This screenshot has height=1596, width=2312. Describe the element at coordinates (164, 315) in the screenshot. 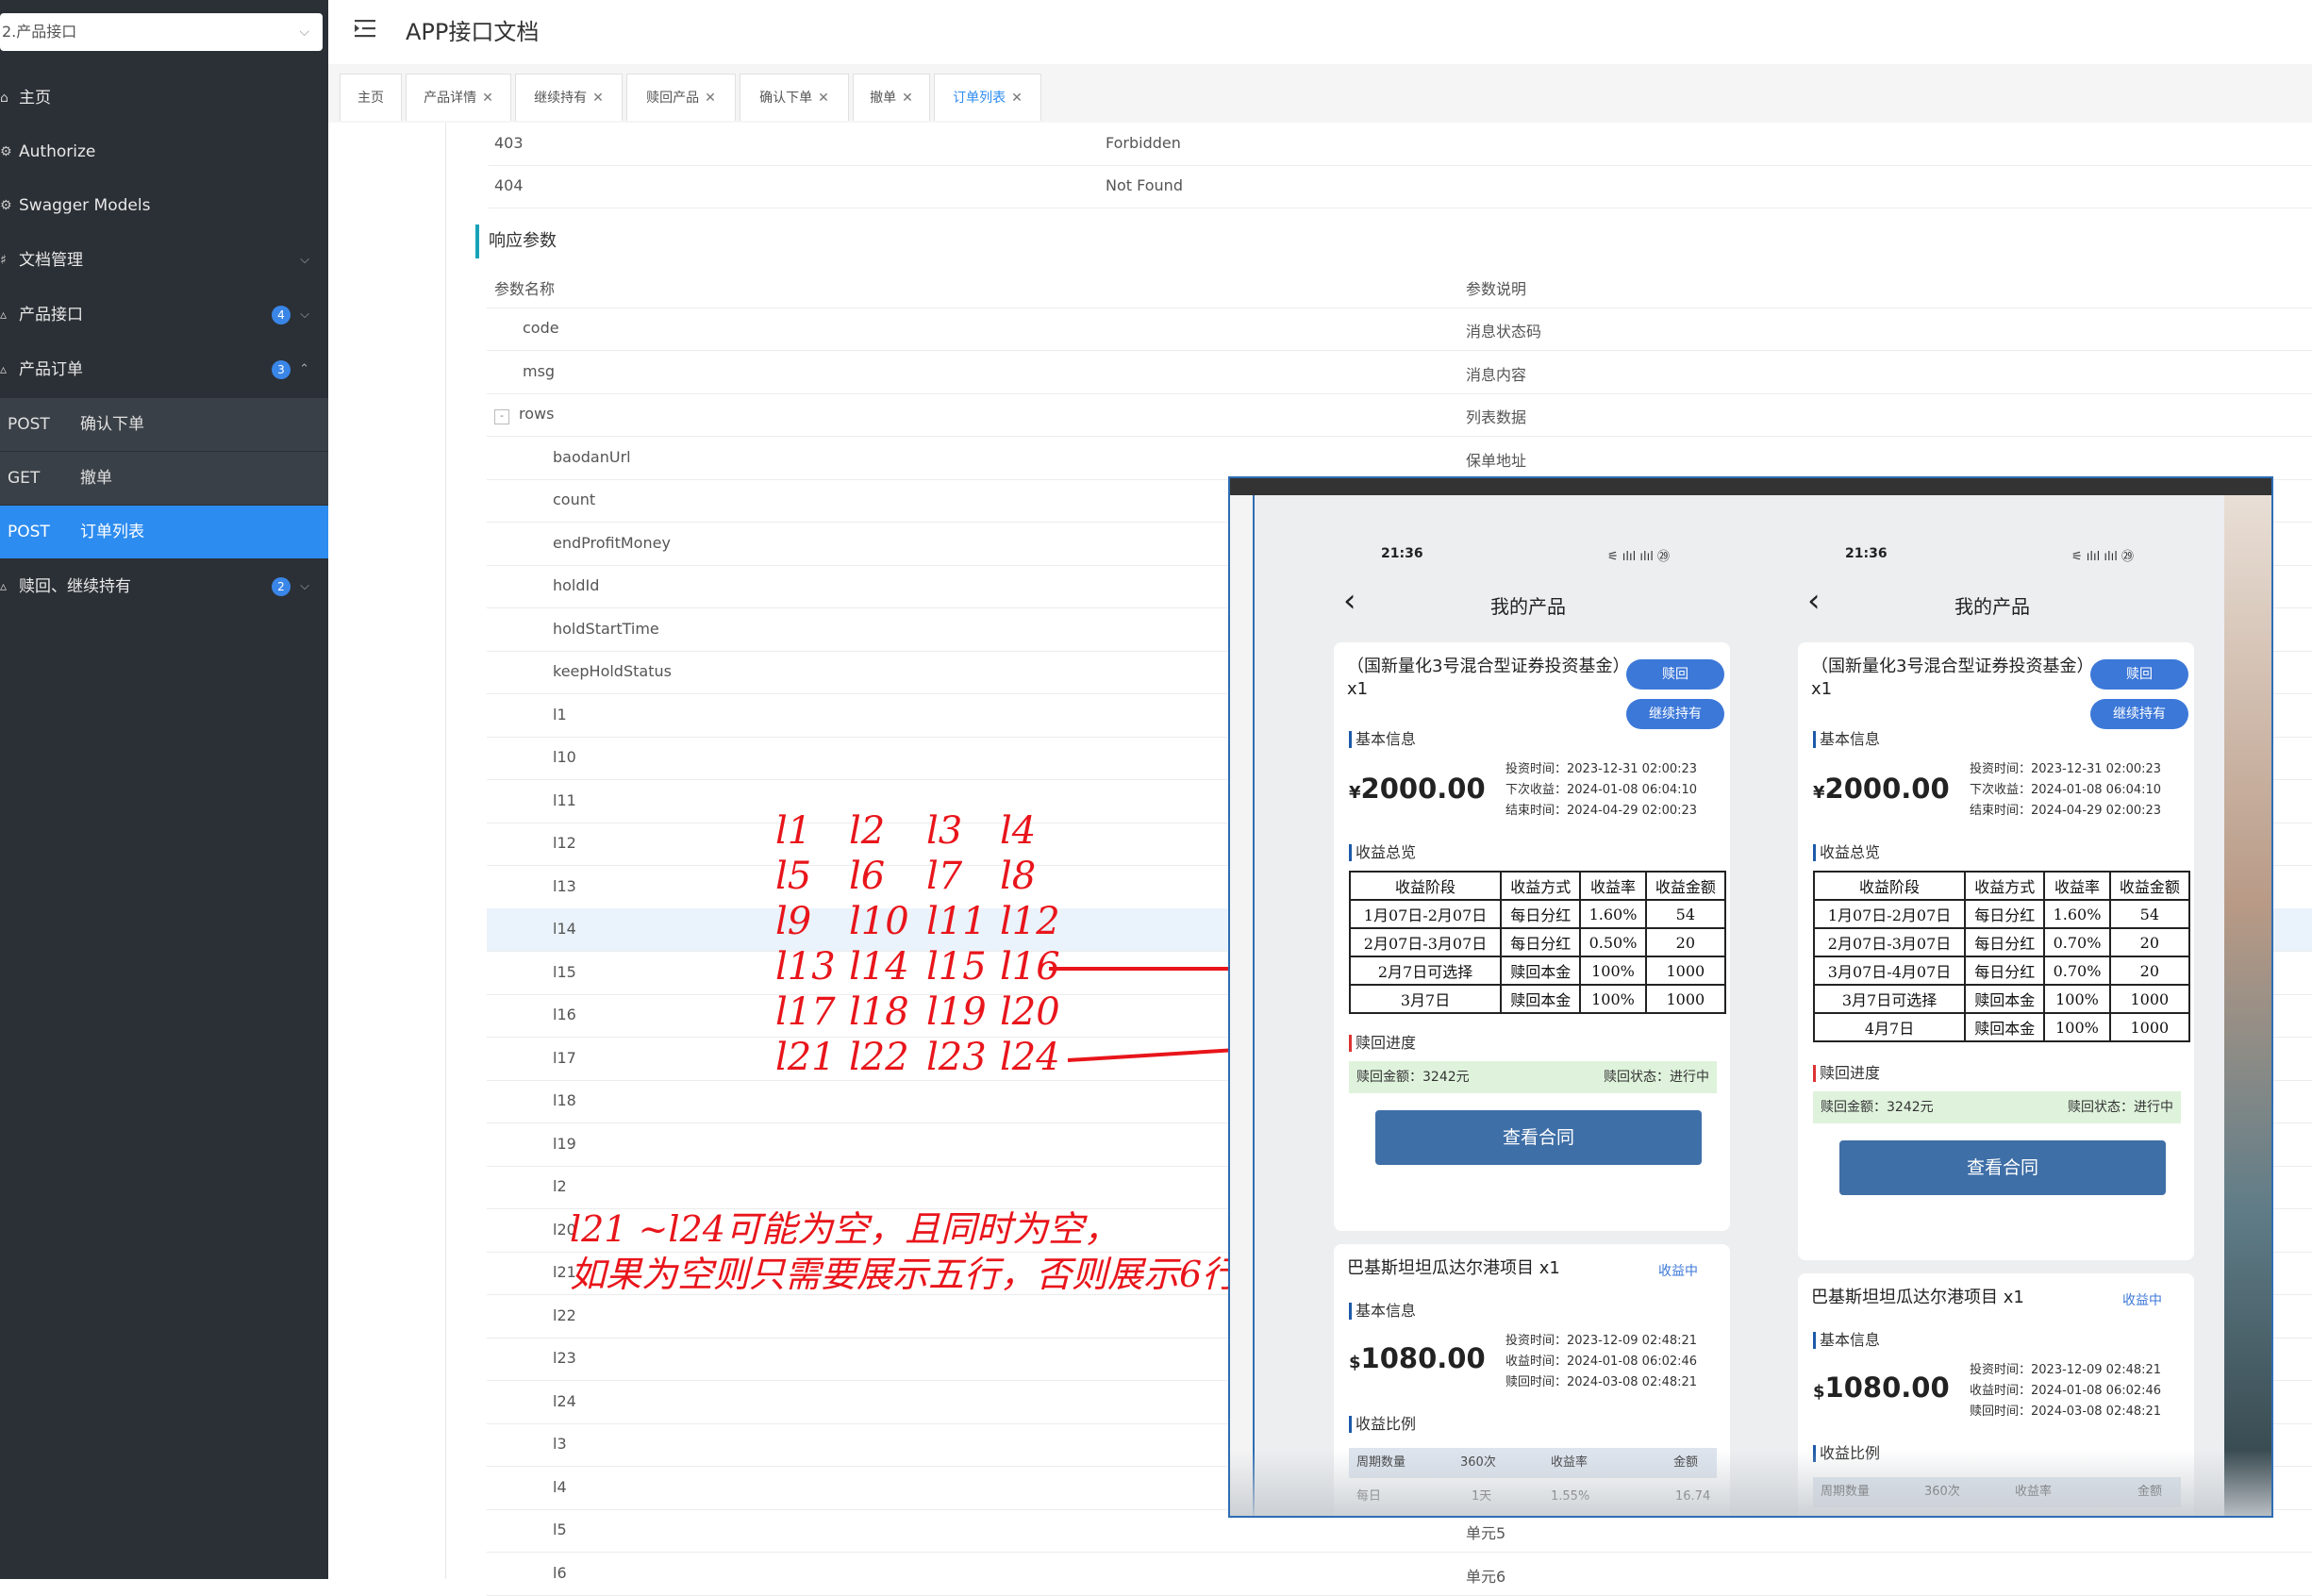

I see `sidebar-item-product-api: ▵ 产品接口 4 ⌵` at that location.